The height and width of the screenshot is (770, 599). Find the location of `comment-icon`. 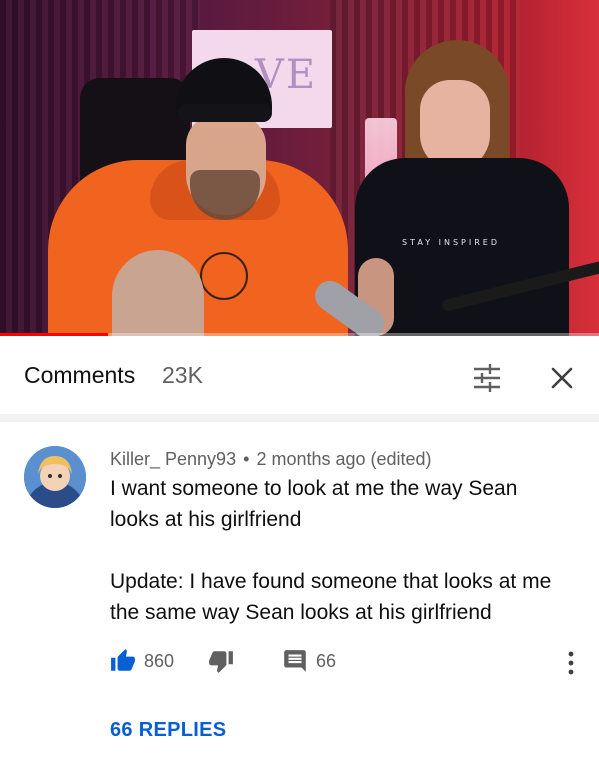

comment-icon is located at coordinates (295, 661).